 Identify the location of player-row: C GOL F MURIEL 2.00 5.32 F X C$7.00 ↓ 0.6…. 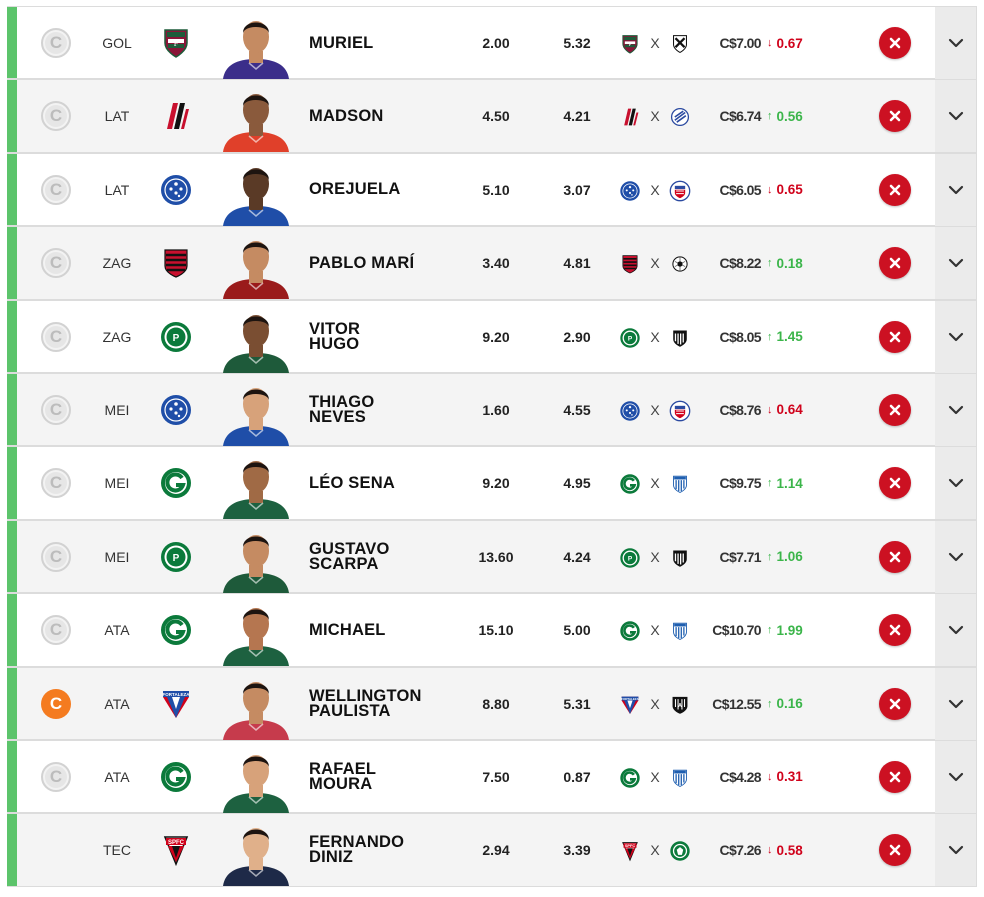
(492, 43).